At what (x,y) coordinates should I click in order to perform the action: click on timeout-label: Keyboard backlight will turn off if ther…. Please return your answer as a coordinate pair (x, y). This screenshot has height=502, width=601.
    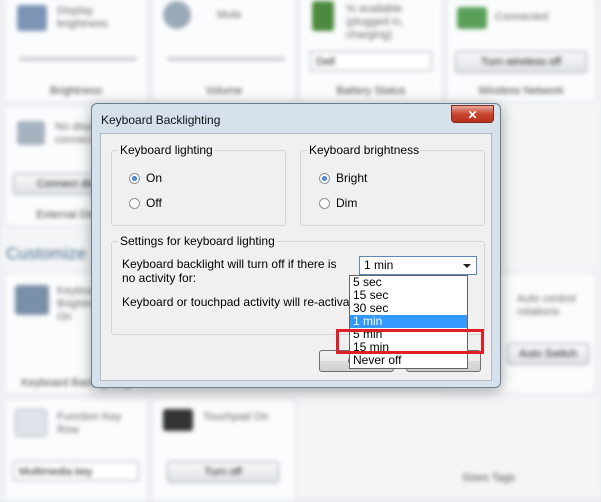
    Looking at the image, I should click on (229, 271).